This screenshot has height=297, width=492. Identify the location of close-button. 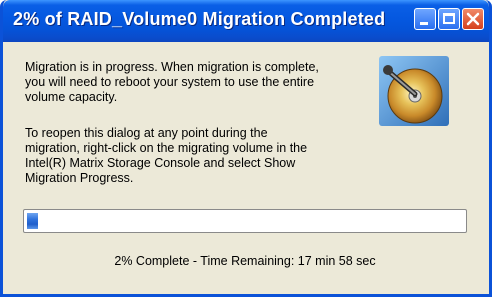
(473, 19).